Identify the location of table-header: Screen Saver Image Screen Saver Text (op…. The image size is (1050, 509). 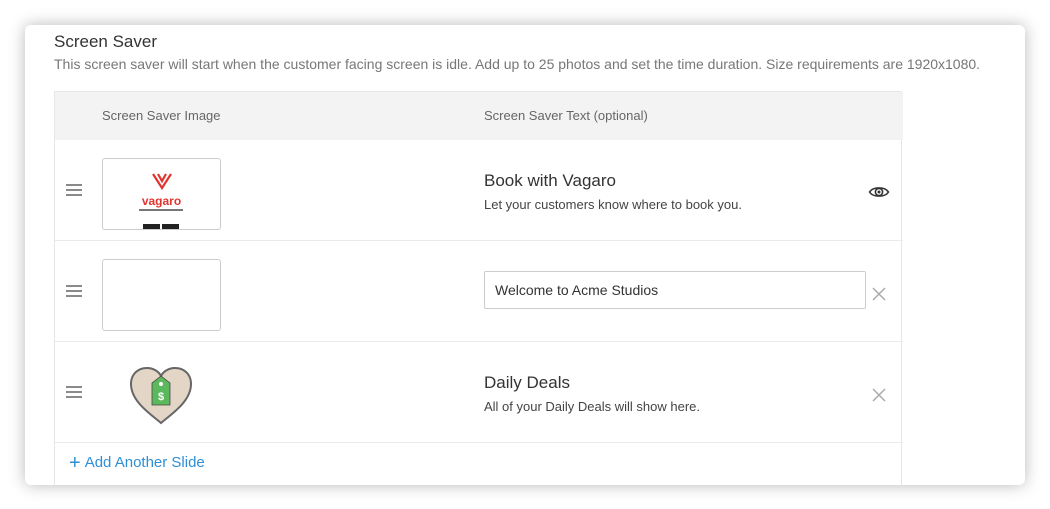
(479, 116).